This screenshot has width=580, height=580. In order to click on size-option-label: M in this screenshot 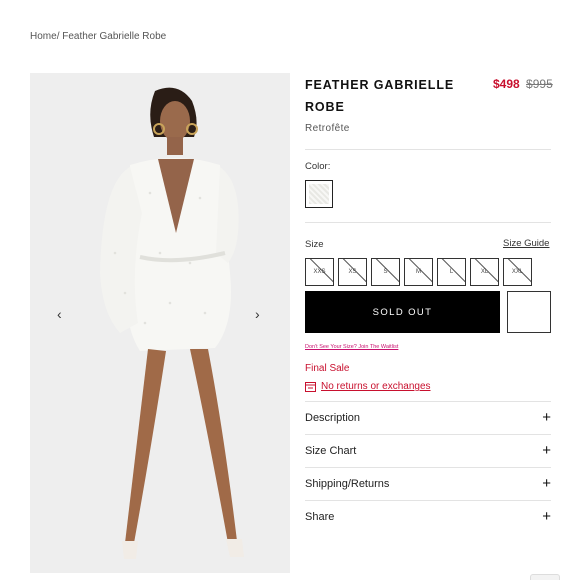, I will do `click(418, 272)`.